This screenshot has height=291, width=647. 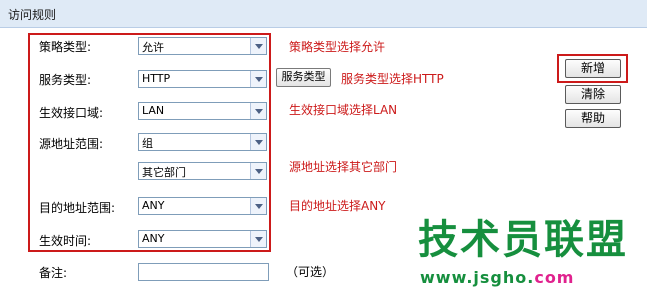 I want to click on dest-range-note: 目的地址选择ANY, so click(x=337, y=206).